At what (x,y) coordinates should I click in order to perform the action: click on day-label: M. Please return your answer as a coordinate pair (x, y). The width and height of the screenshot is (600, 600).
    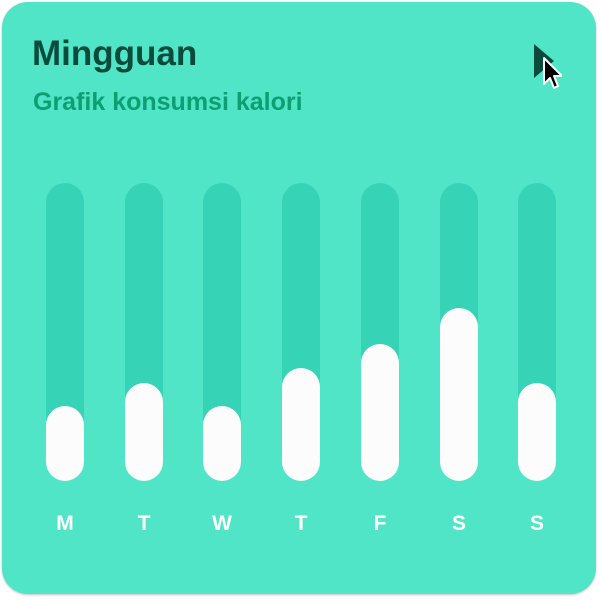
    Looking at the image, I should click on (65, 523).